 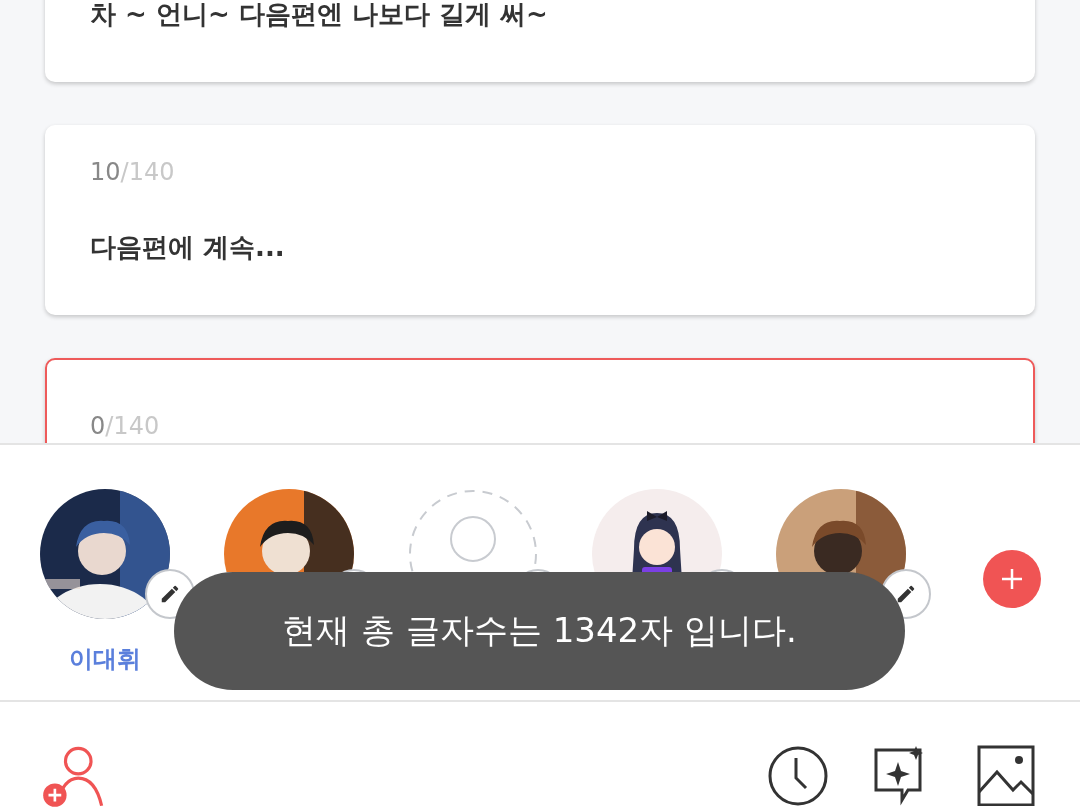 What do you see at coordinates (1012, 579) in the screenshot?
I see `add-character-button` at bounding box center [1012, 579].